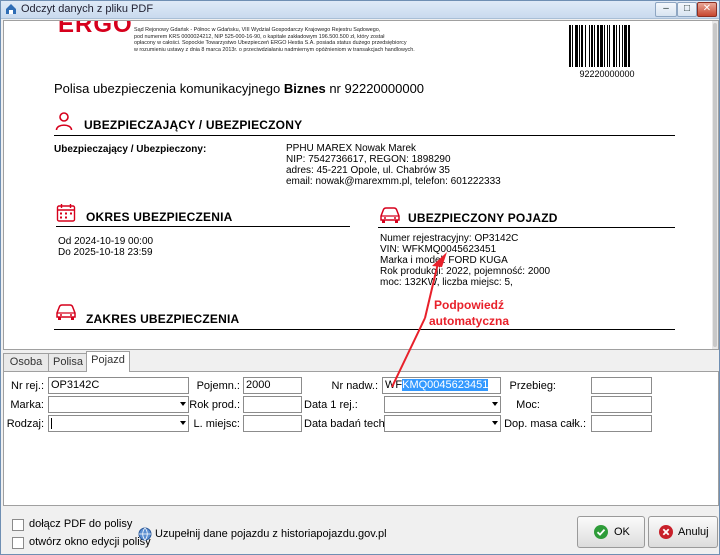  I want to click on vehicle-heading: UBEZPIECZONY POJAZD, so click(483, 218).